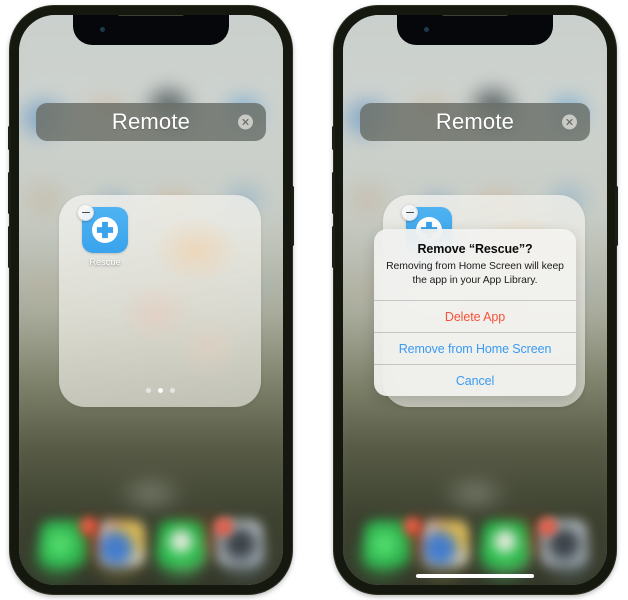  I want to click on cancel-button: Cancel, so click(475, 379).